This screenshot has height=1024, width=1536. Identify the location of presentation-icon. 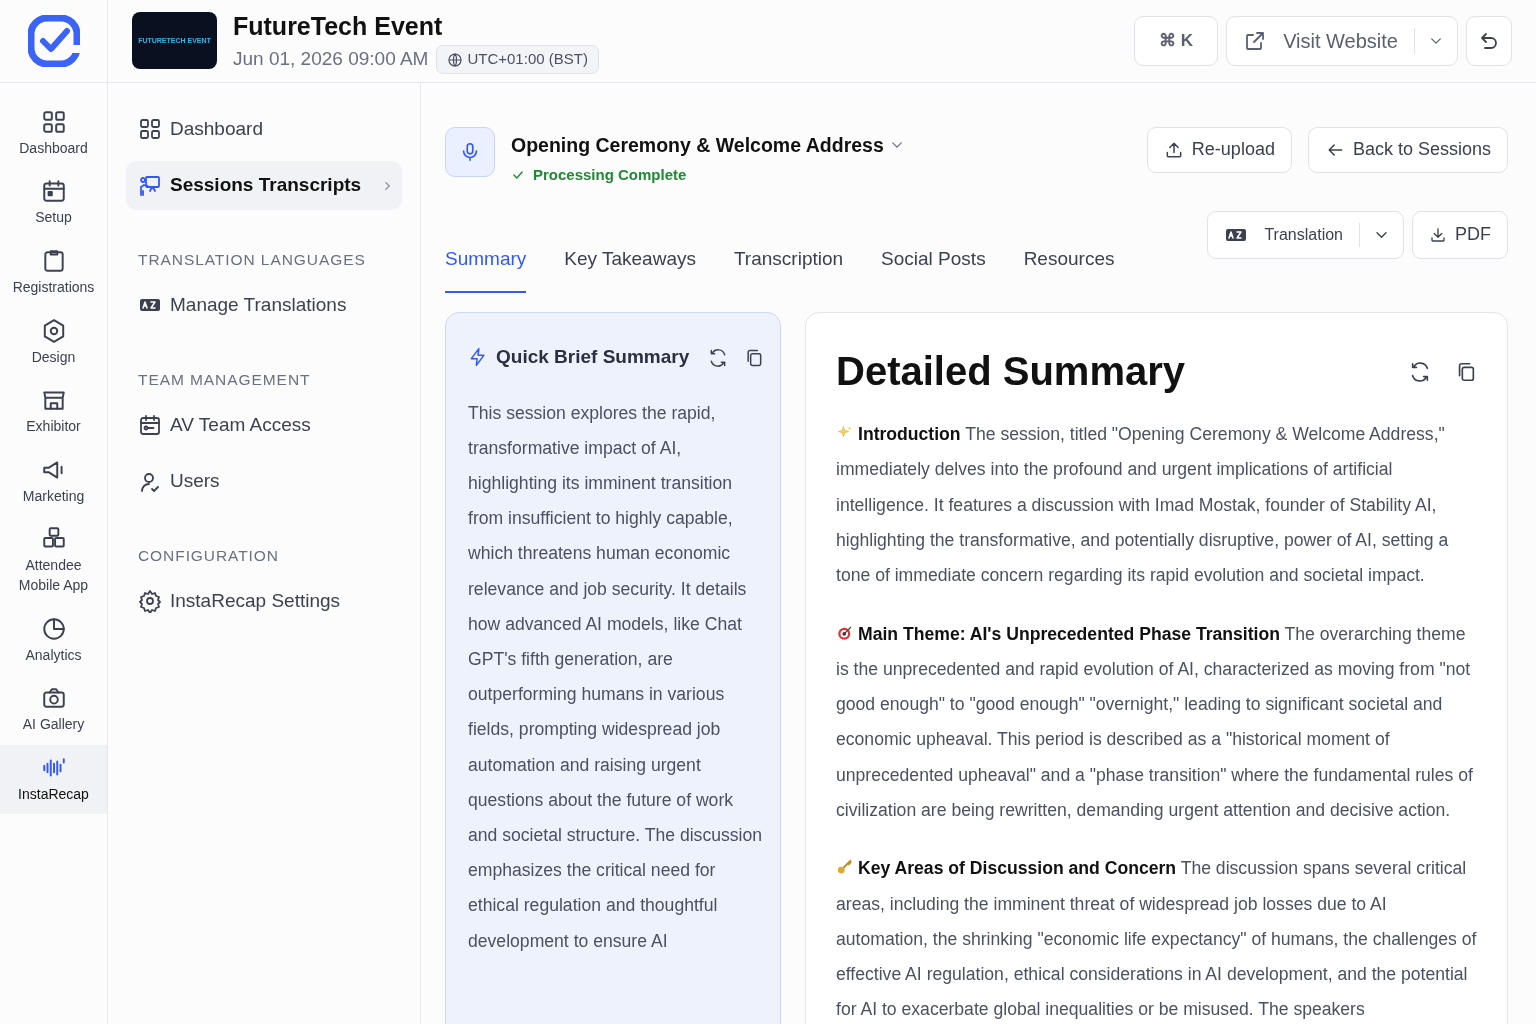
(150, 185).